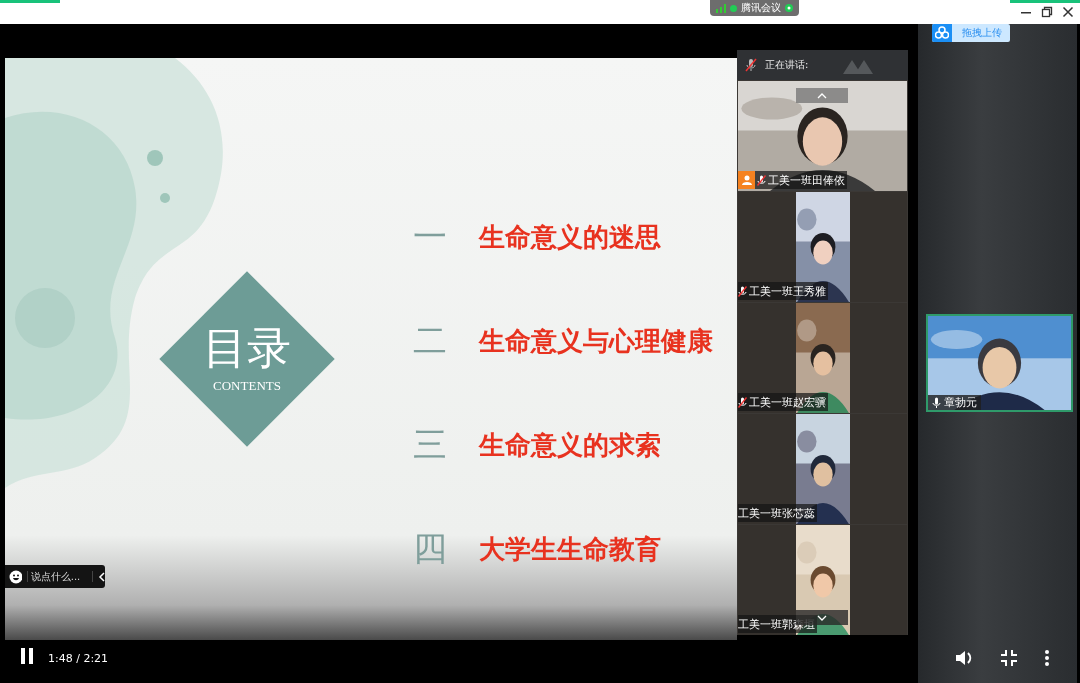  What do you see at coordinates (822, 617) in the screenshot?
I see `caret-down-icon` at bounding box center [822, 617].